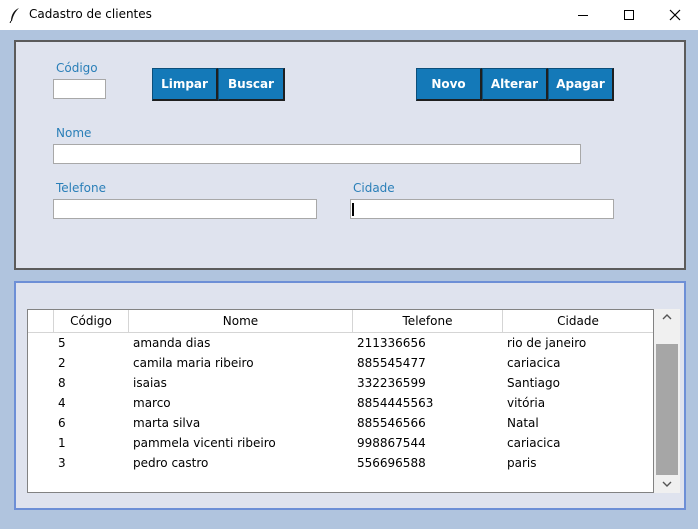  I want to click on scroll-down-icon, so click(667, 484).